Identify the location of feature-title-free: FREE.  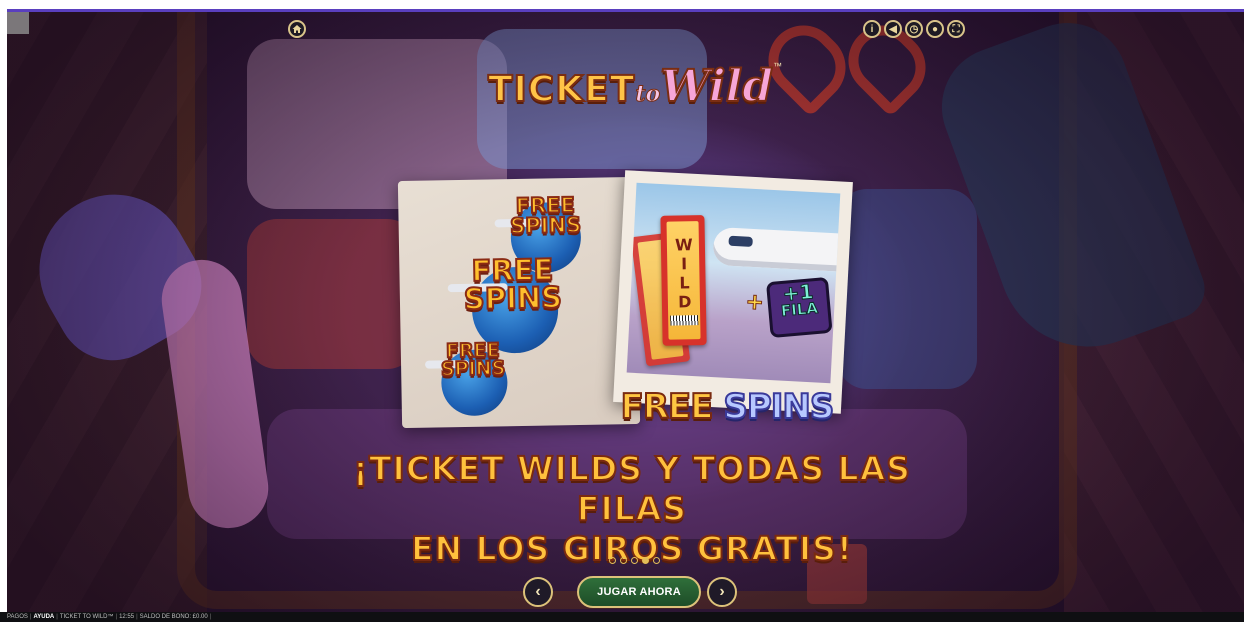
(667, 407).